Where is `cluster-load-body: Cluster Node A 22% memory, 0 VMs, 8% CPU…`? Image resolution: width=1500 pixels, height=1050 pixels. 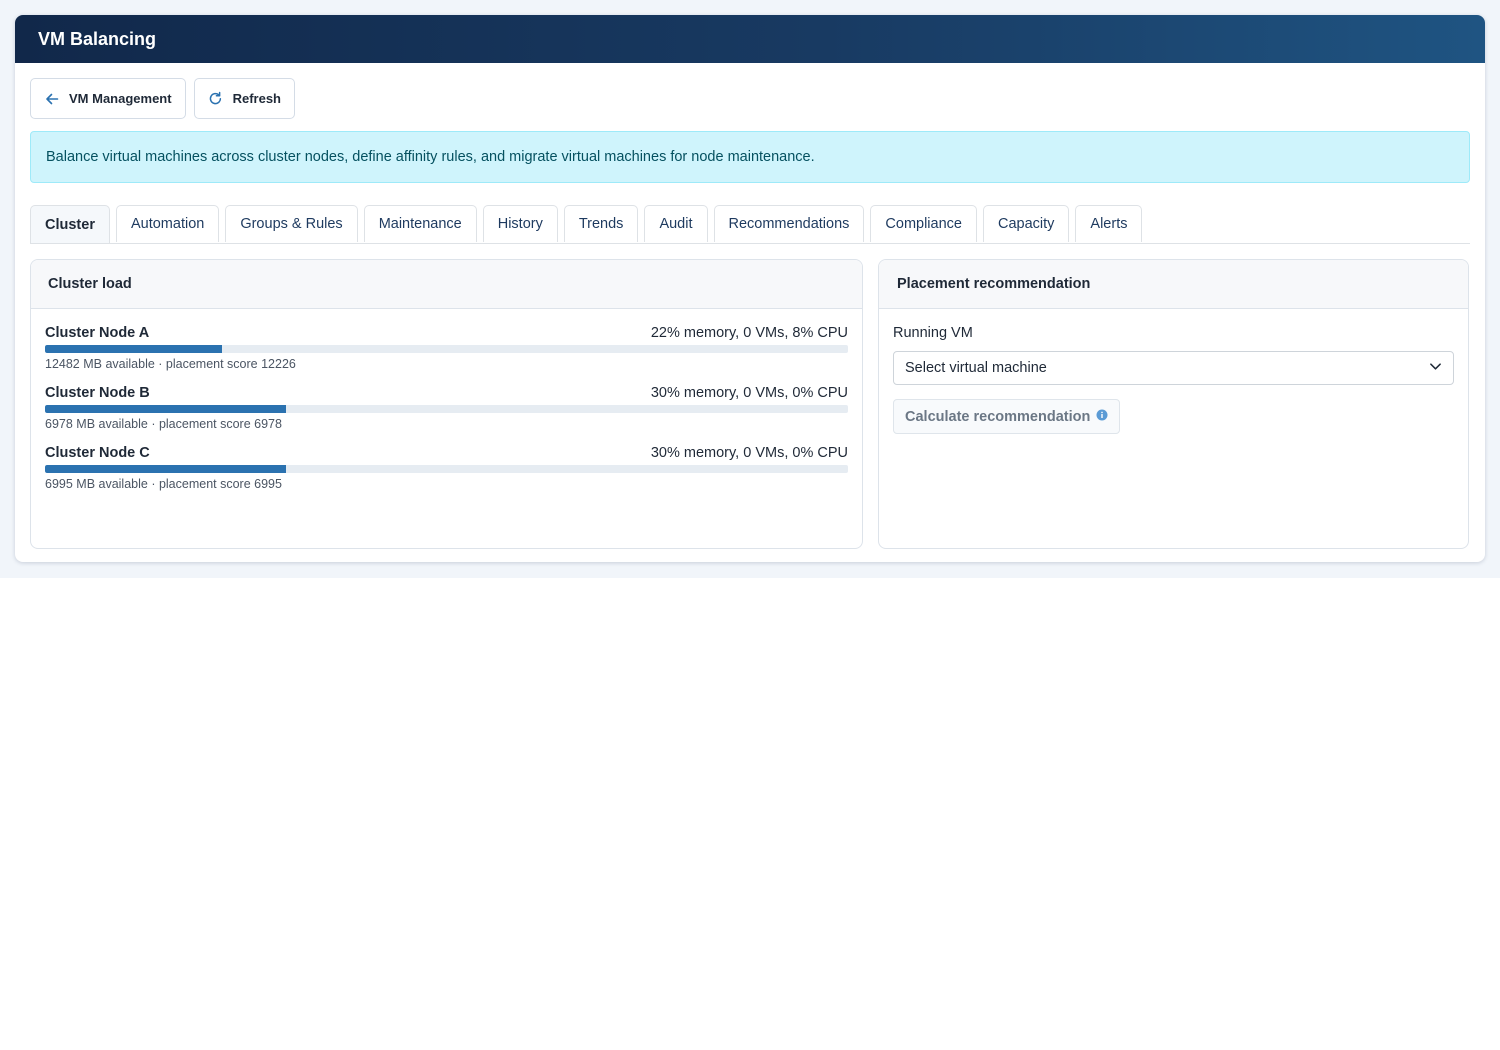
cluster-load-body: Cluster Node A 22% memory, 0 VMs, 8% CPU… is located at coordinates (446, 400).